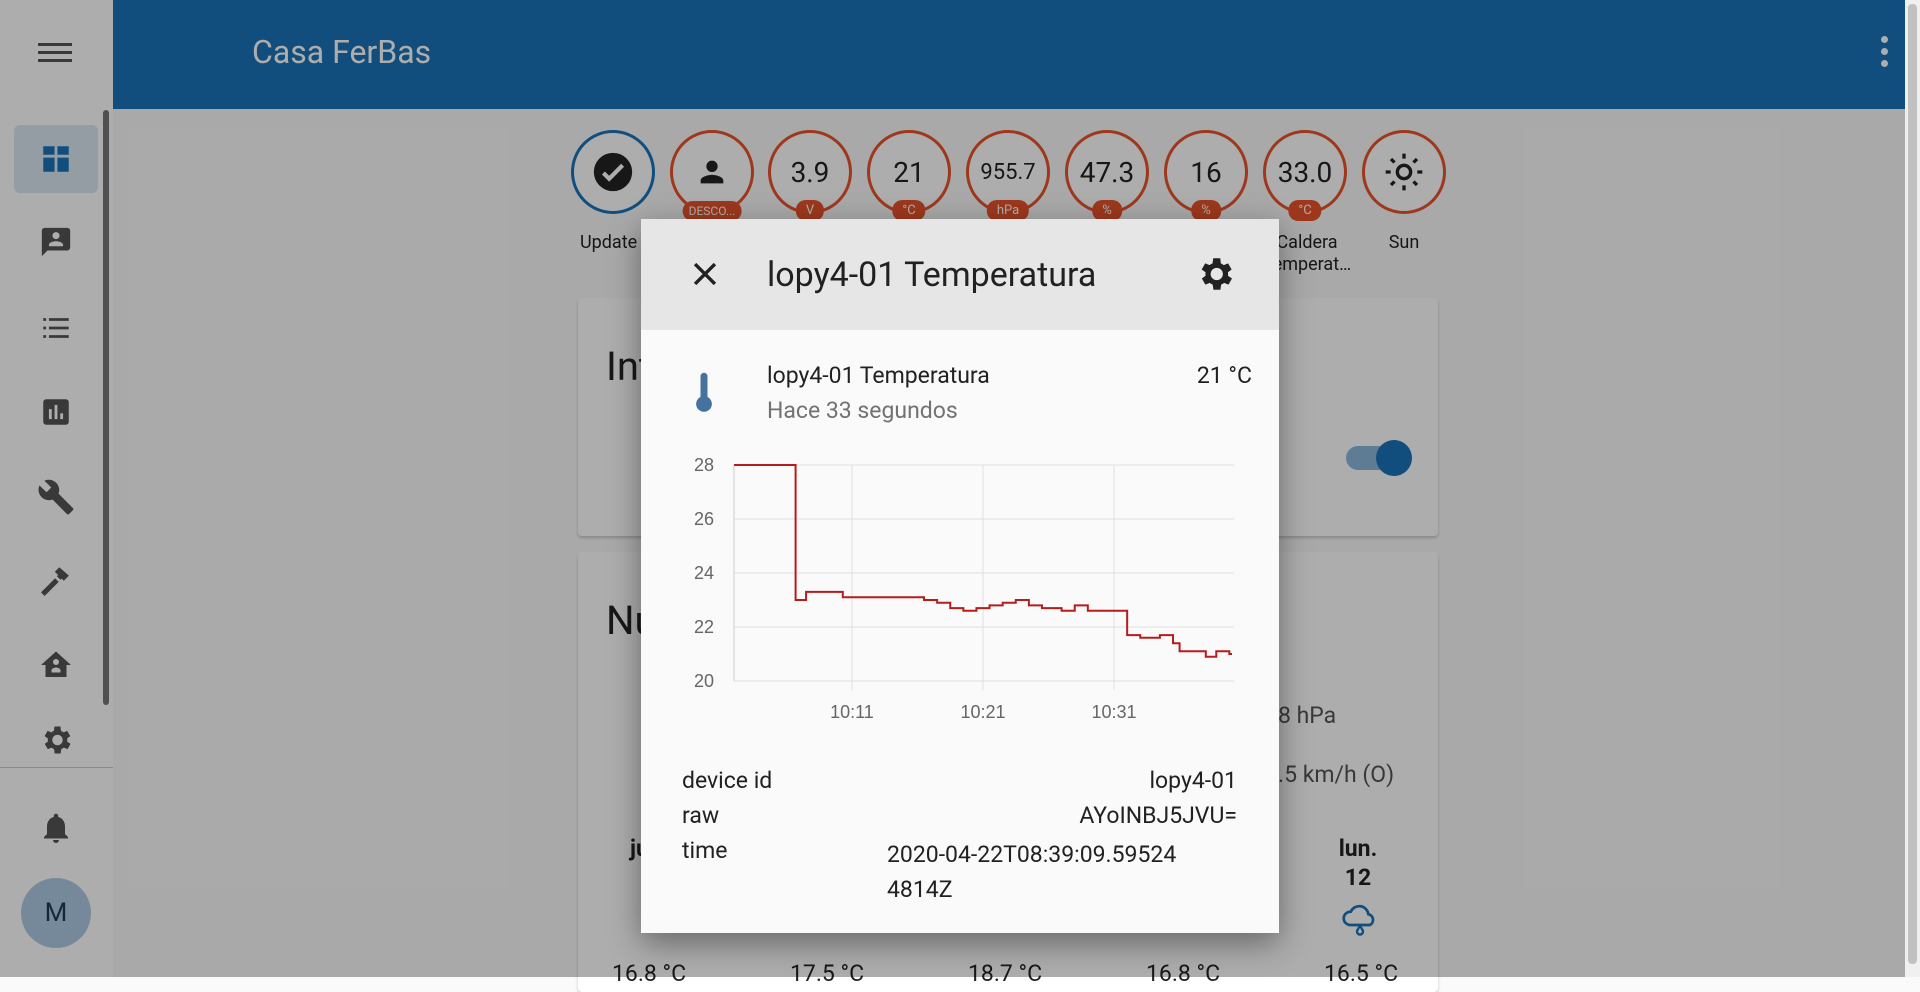 The image size is (1920, 992). Describe the element at coordinates (852, 712) in the screenshot. I see `x-tick-label: 10:11` at that location.